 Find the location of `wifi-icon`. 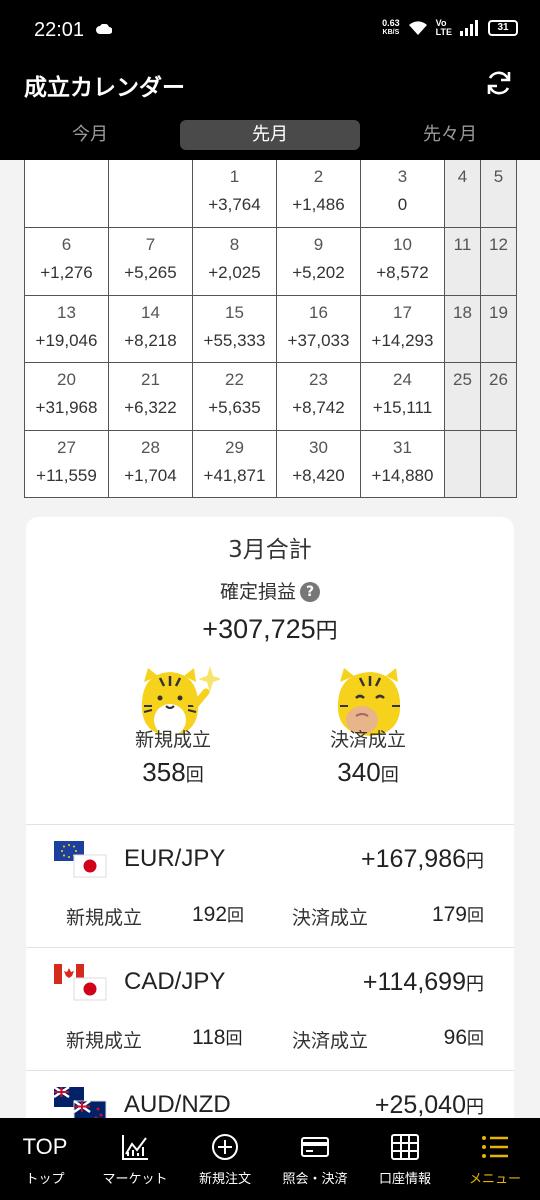

wifi-icon is located at coordinates (417, 28).